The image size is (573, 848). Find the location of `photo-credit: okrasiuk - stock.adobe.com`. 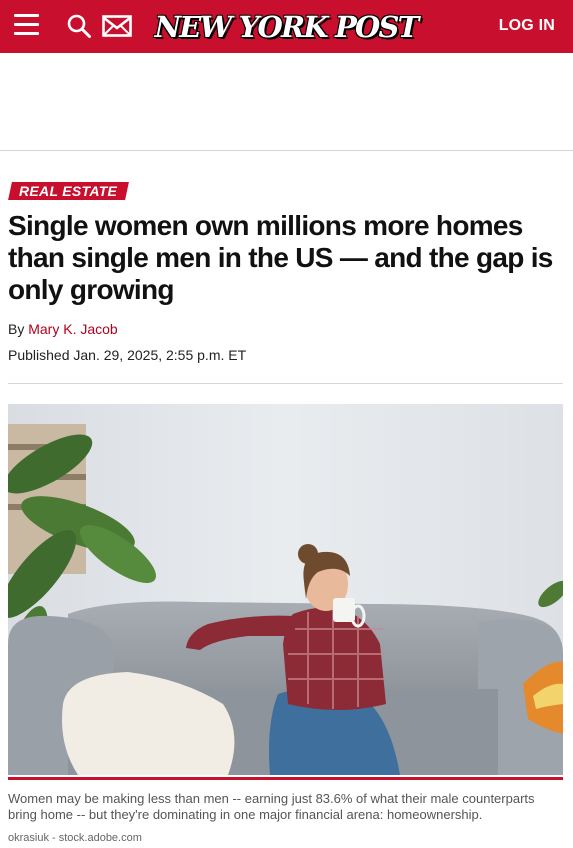

photo-credit: okrasiuk - stock.adobe.com is located at coordinates (75, 838).